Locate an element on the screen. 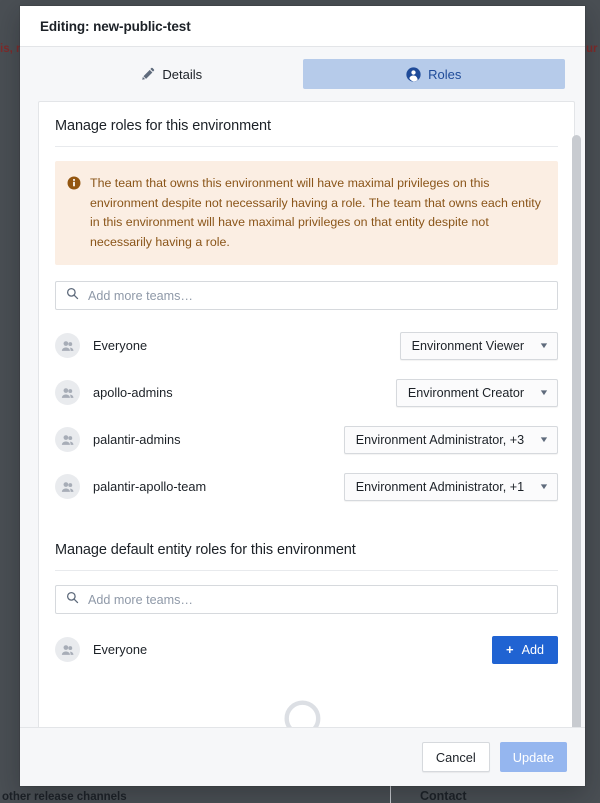 The height and width of the screenshot is (803, 600). team-name: palantir-apollo-team is located at coordinates (150, 486).